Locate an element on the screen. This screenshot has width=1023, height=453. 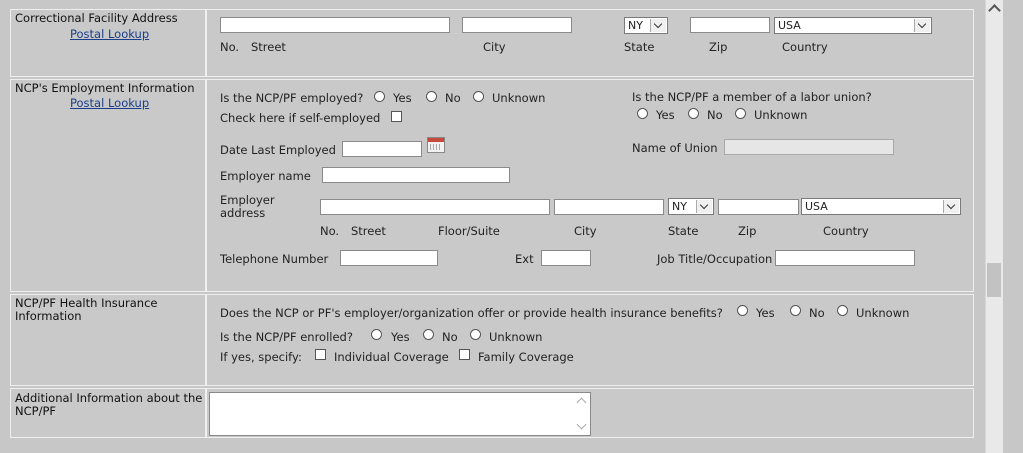
union-no-radio is located at coordinates (693, 113).